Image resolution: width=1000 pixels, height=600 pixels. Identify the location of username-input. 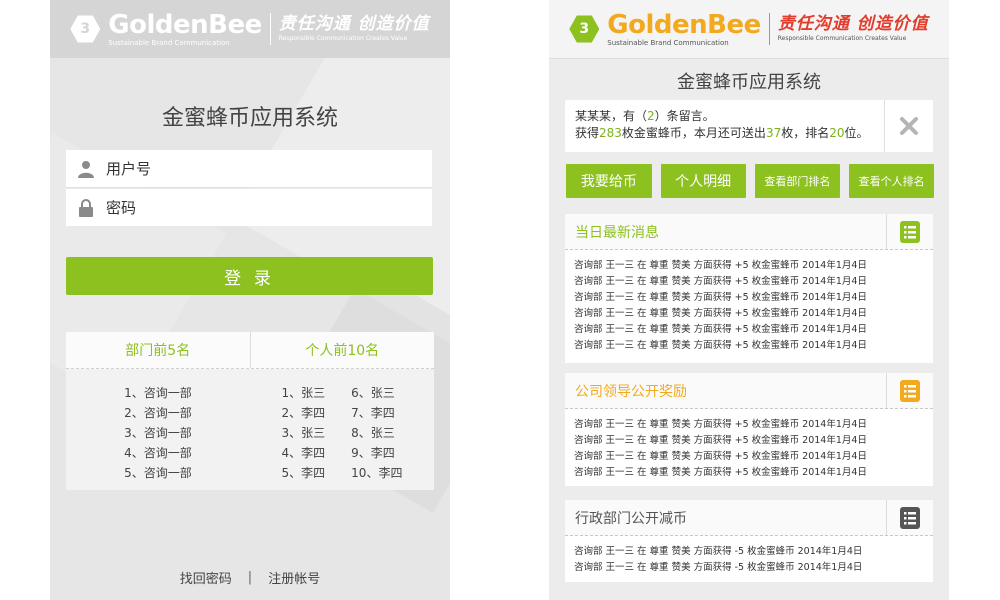
(256, 168).